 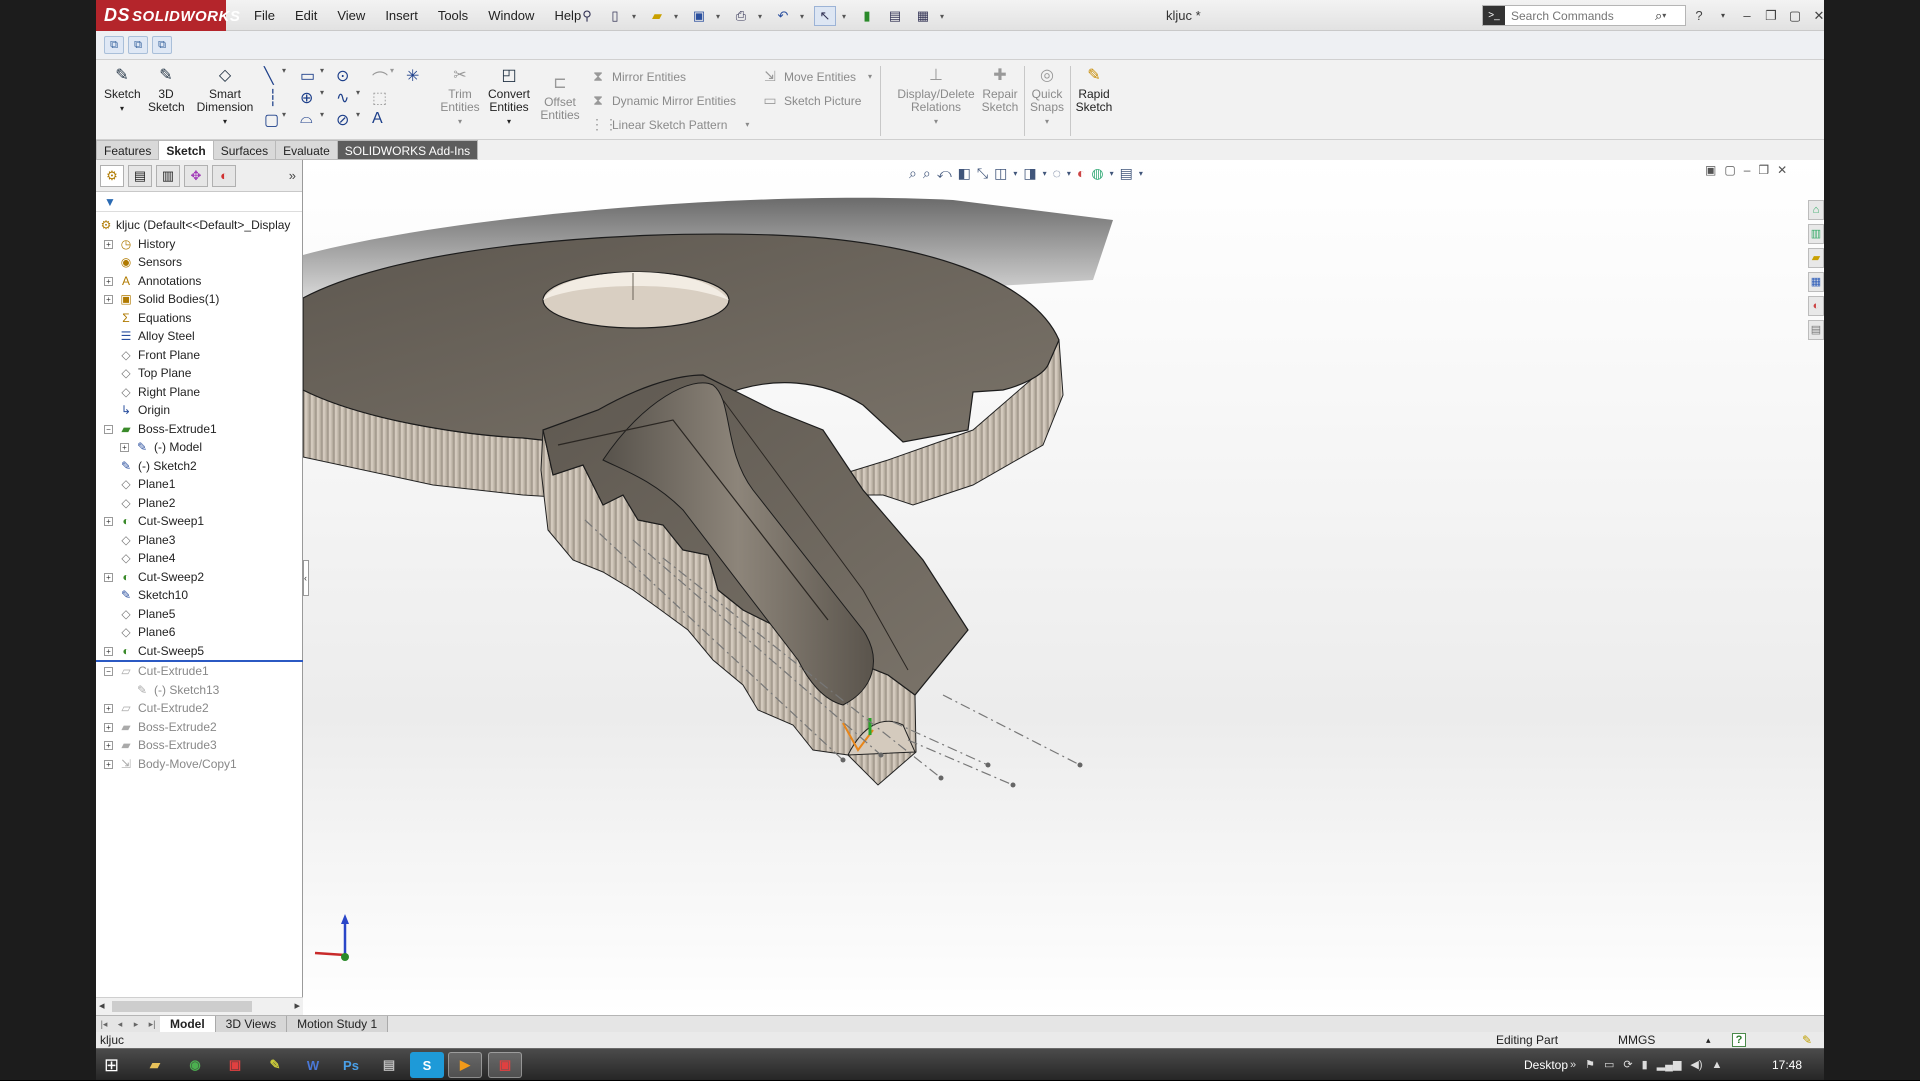 I want to click on view-settings-dropdown-icon: ▾, so click(x=1141, y=173).